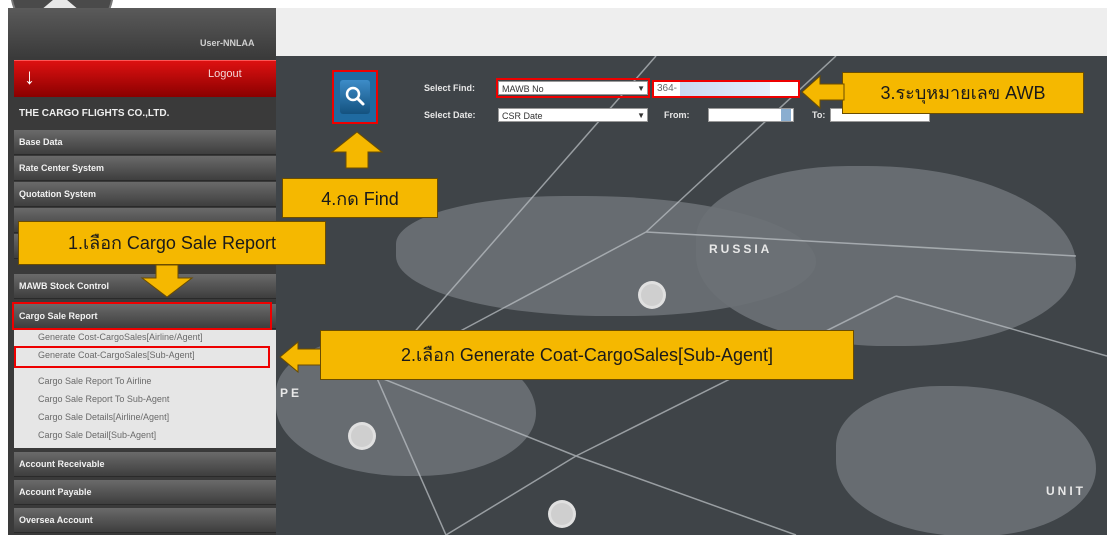 Image resolution: width=1107 pixels, height=535 pixels. What do you see at coordinates (142, 357) in the screenshot?
I see `highlight-generate-cost-subagent` at bounding box center [142, 357].